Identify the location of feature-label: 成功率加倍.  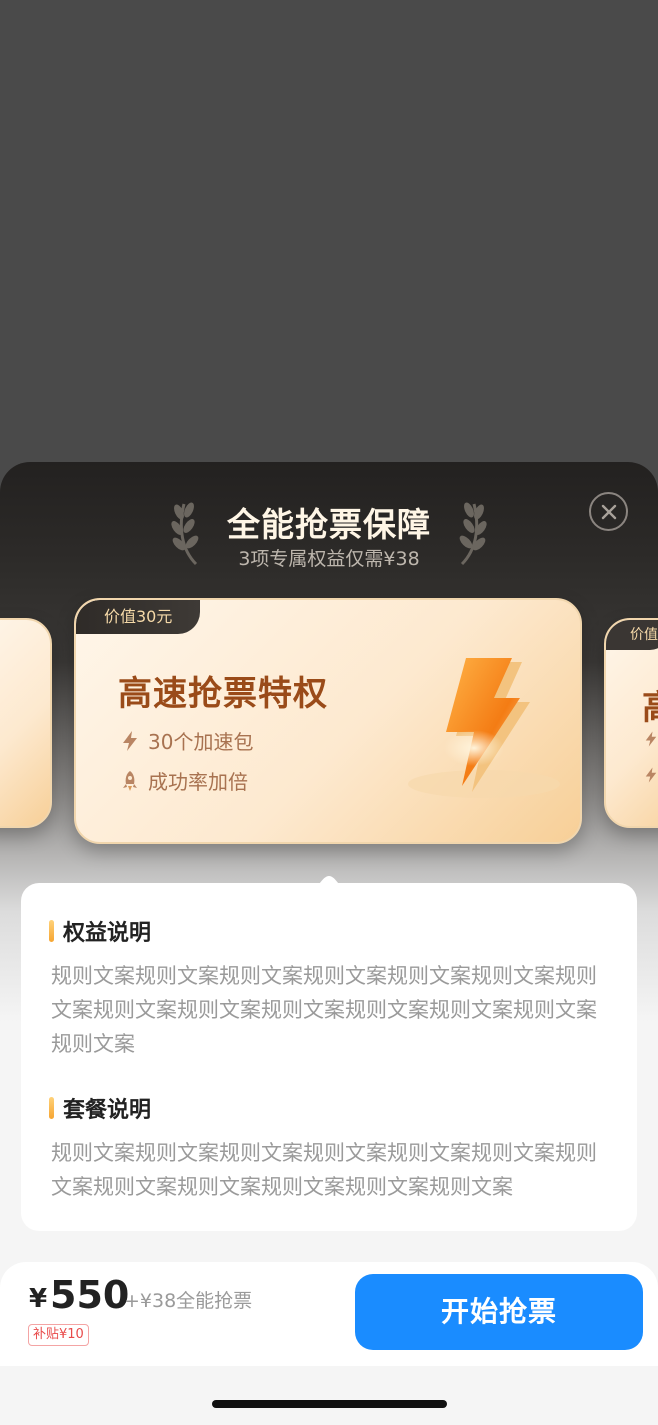
(198, 782).